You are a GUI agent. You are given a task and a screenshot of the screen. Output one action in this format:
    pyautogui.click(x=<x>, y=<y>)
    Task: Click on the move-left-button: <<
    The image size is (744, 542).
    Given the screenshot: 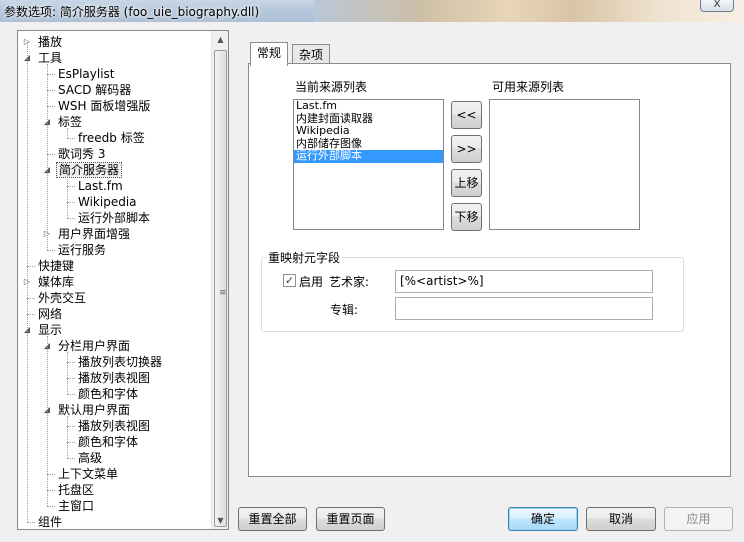 What is the action you would take?
    pyautogui.click(x=466, y=115)
    